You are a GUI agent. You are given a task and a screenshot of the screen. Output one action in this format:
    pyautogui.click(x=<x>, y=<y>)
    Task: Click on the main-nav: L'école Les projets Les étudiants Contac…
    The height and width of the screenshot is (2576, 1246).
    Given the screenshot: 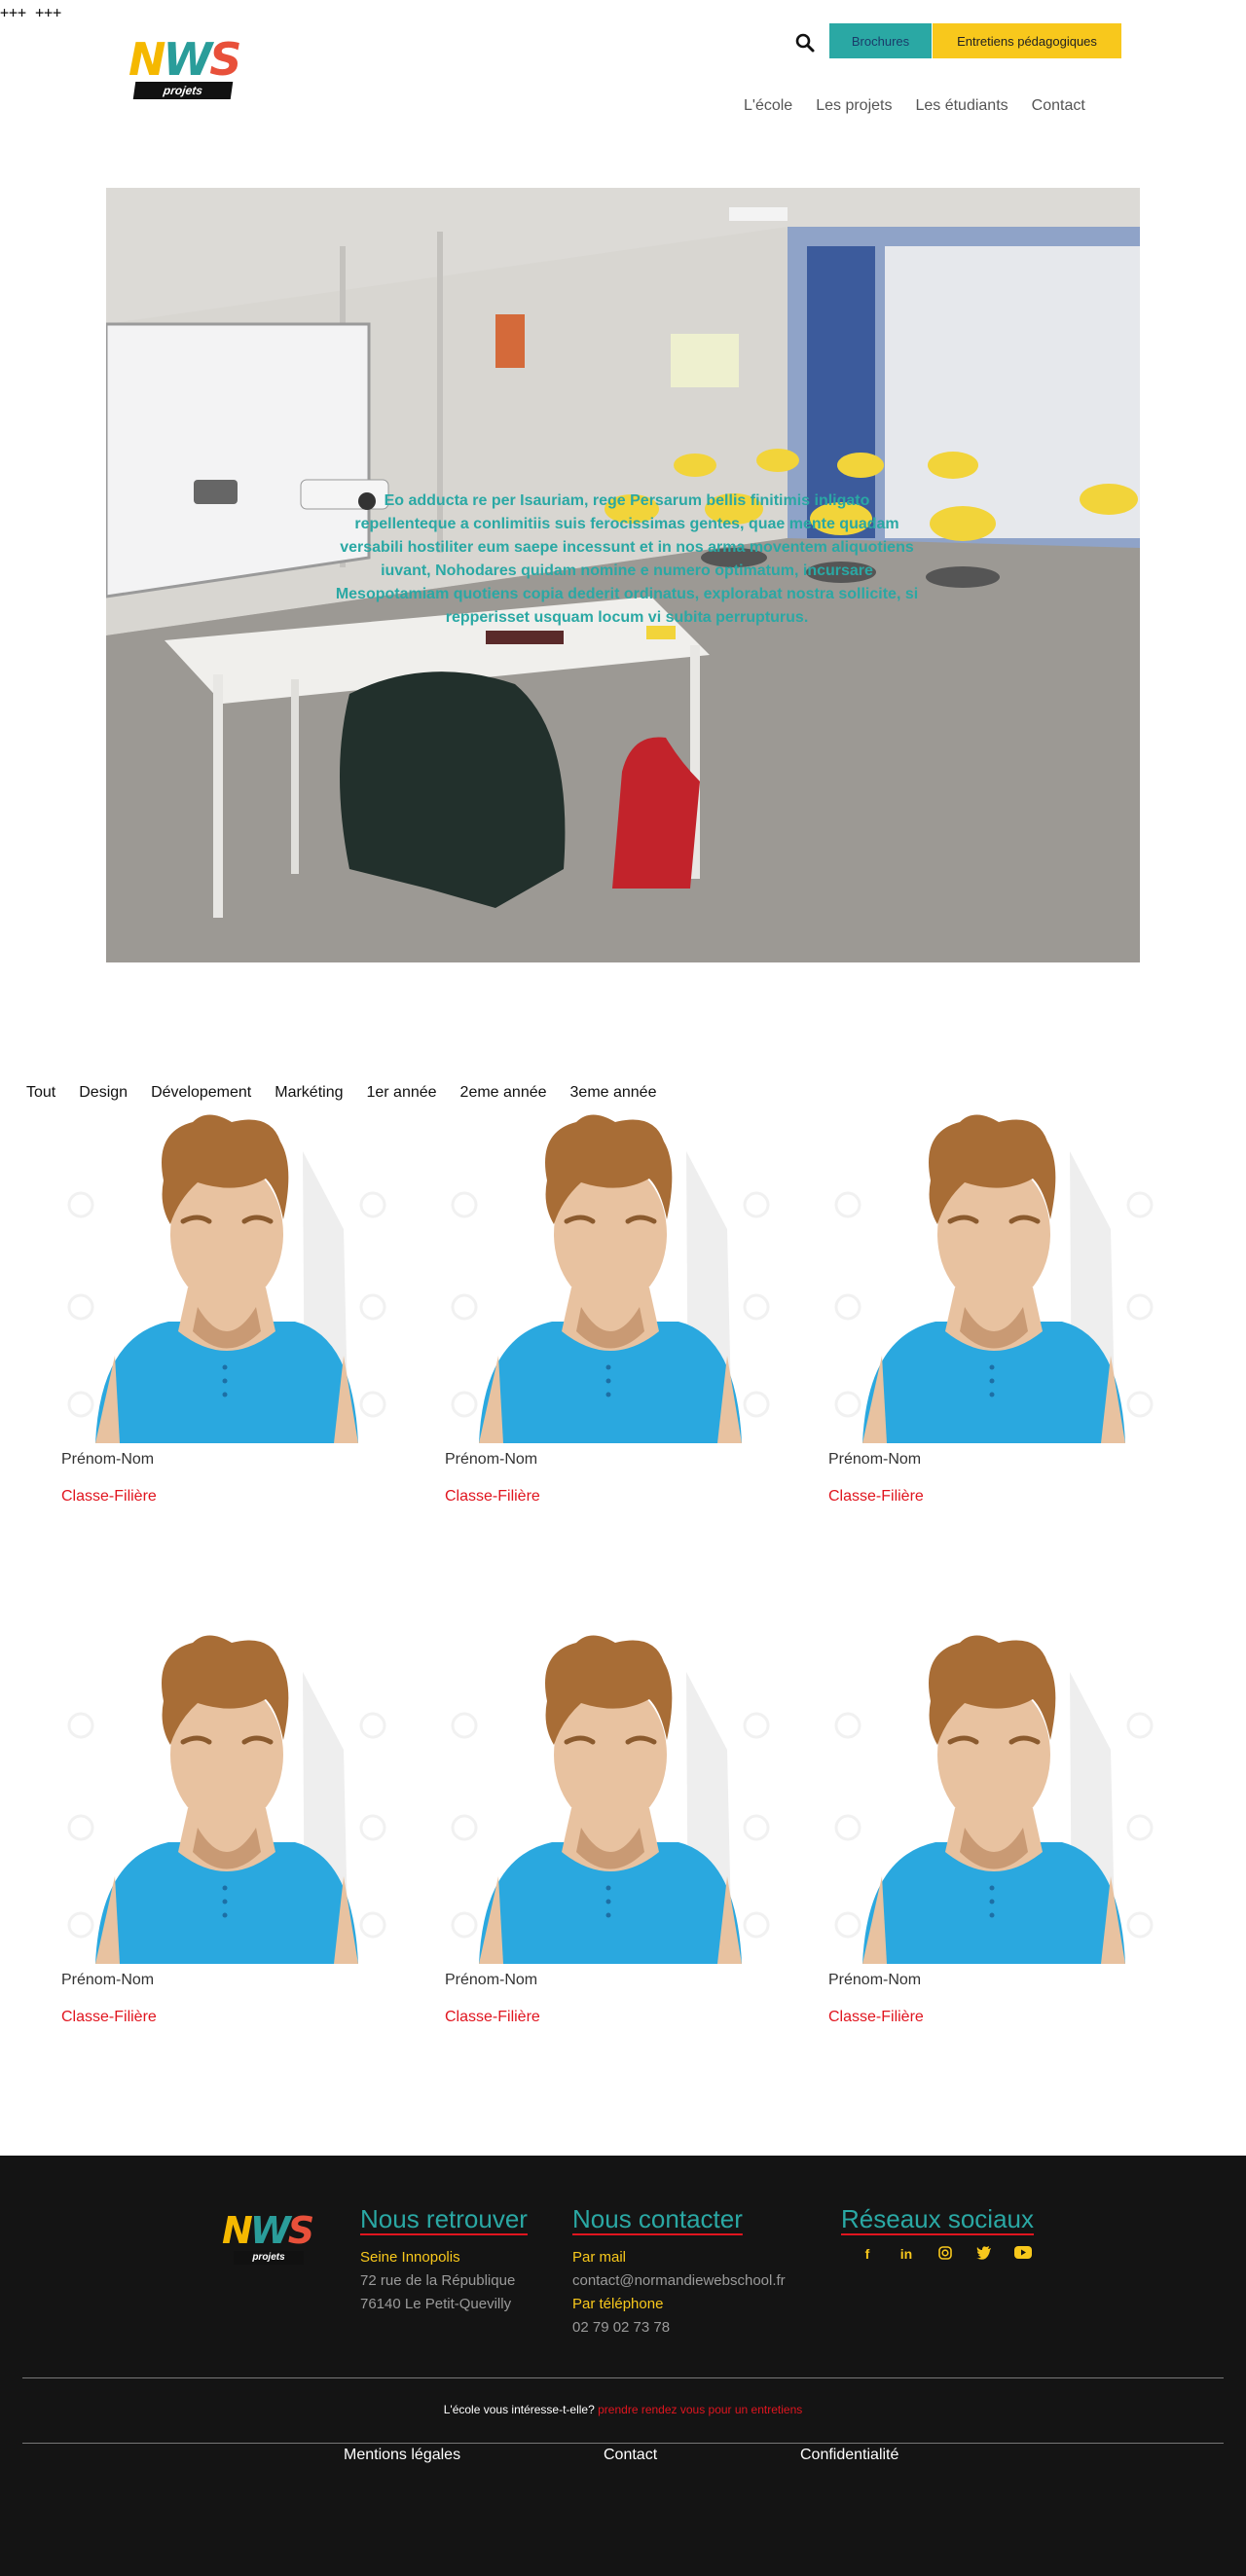 What is the action you would take?
    pyautogui.click(x=914, y=106)
    